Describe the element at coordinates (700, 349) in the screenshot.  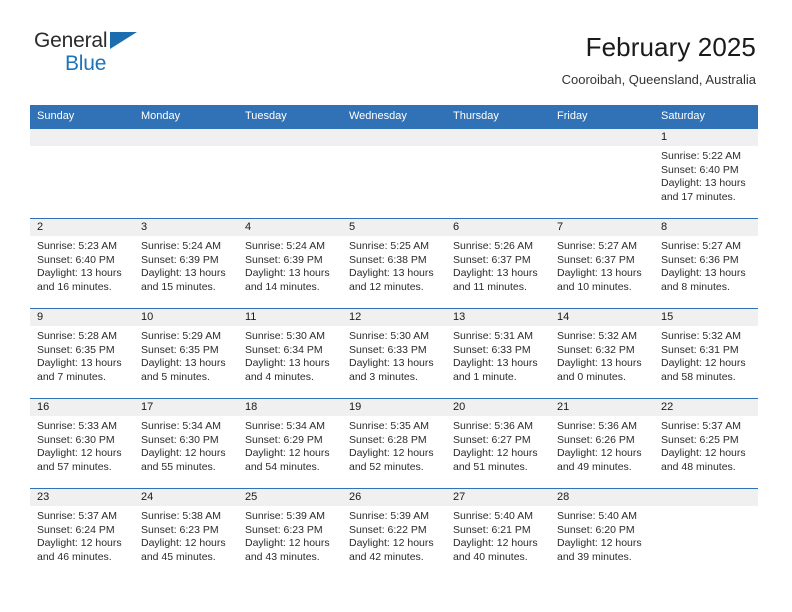
I see `sunset-text: Sunset: 6:31 PM` at that location.